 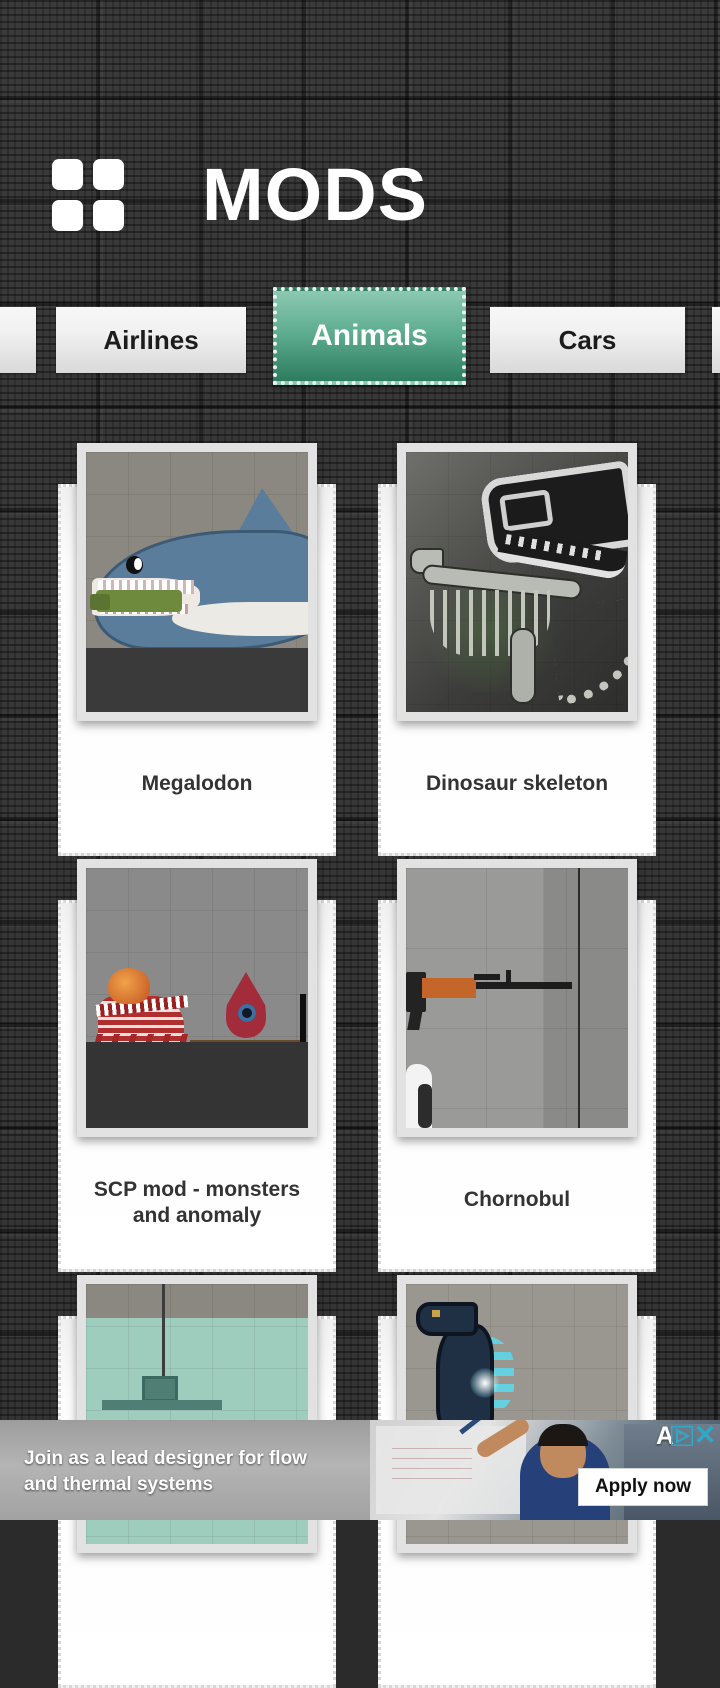 I want to click on mod-card-megalodon: Megalodon, so click(x=197, y=649).